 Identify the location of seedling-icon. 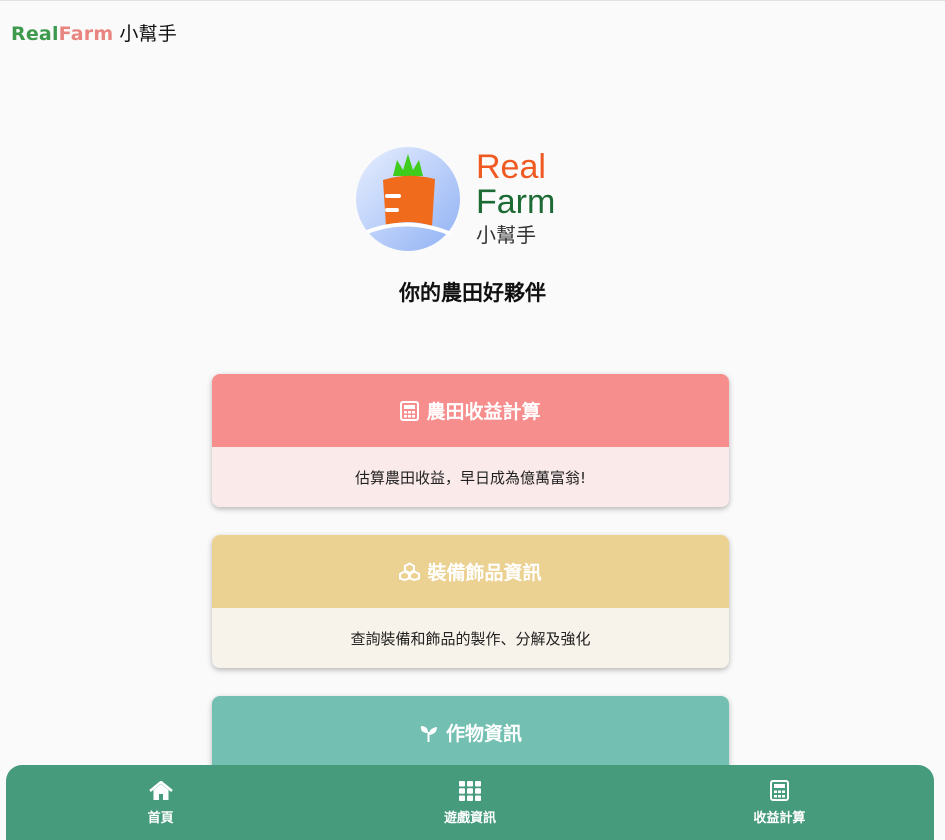
(428, 733).